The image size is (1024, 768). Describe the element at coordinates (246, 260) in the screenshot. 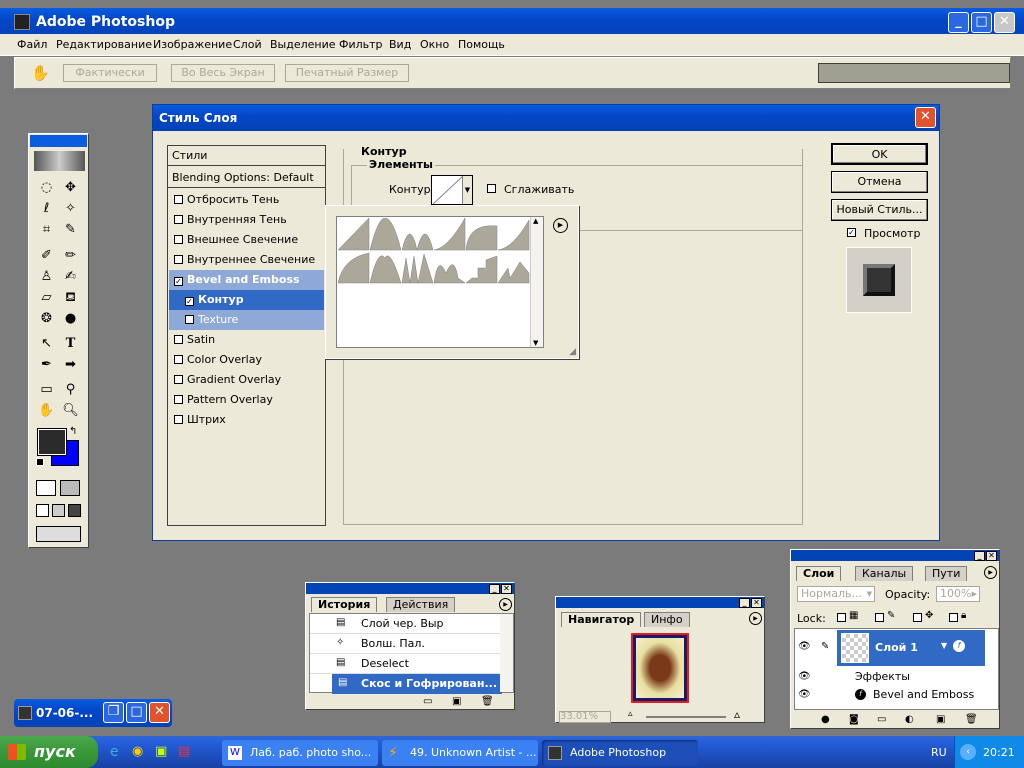

I see `style-inner-glow: Внутреннее Свечение` at that location.